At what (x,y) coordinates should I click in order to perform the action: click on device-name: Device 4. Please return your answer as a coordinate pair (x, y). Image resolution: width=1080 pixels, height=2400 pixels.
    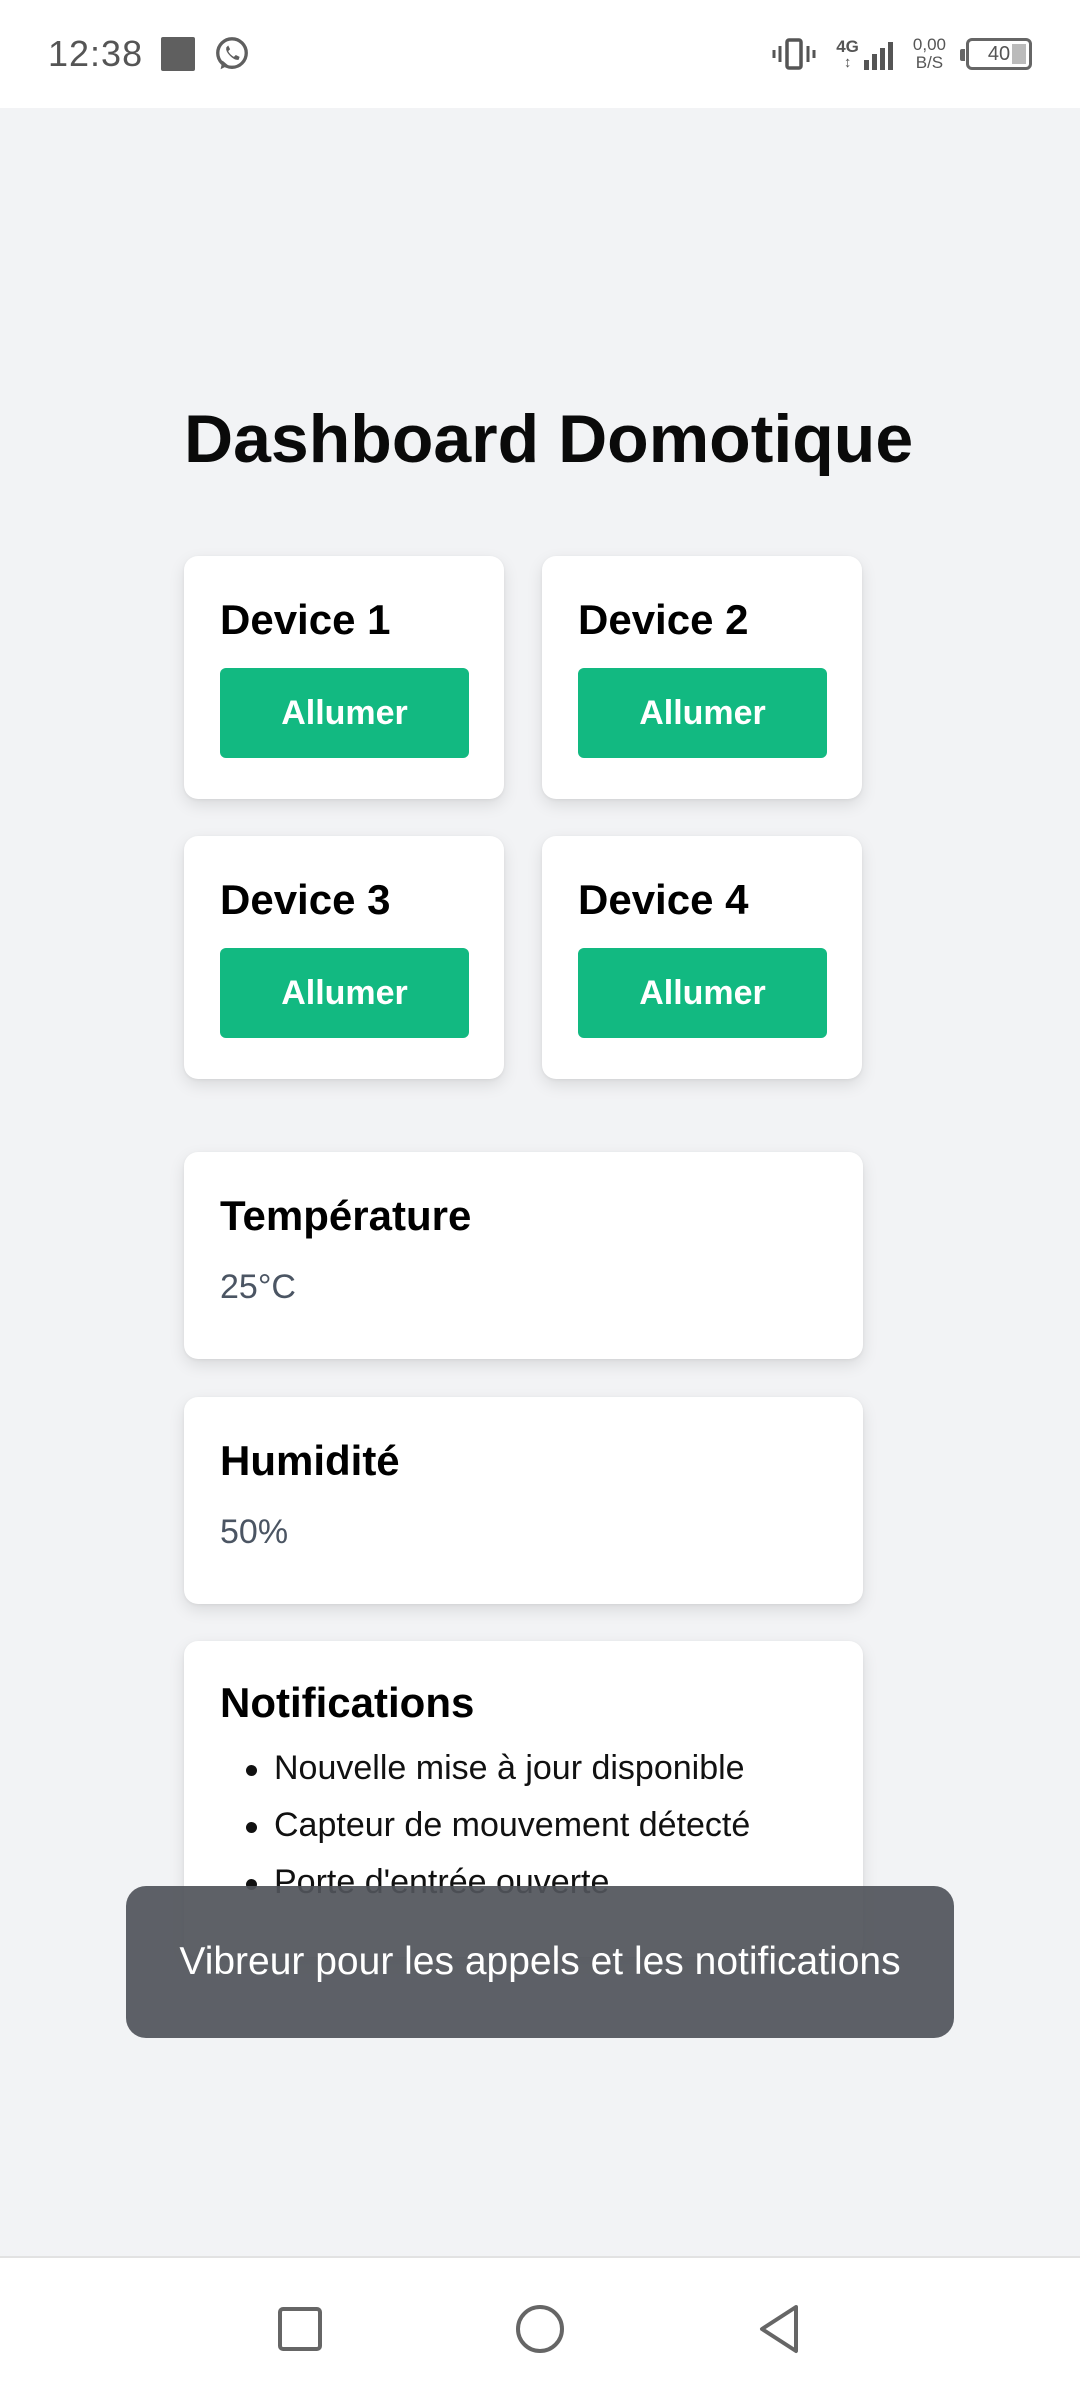
    Looking at the image, I should click on (663, 899).